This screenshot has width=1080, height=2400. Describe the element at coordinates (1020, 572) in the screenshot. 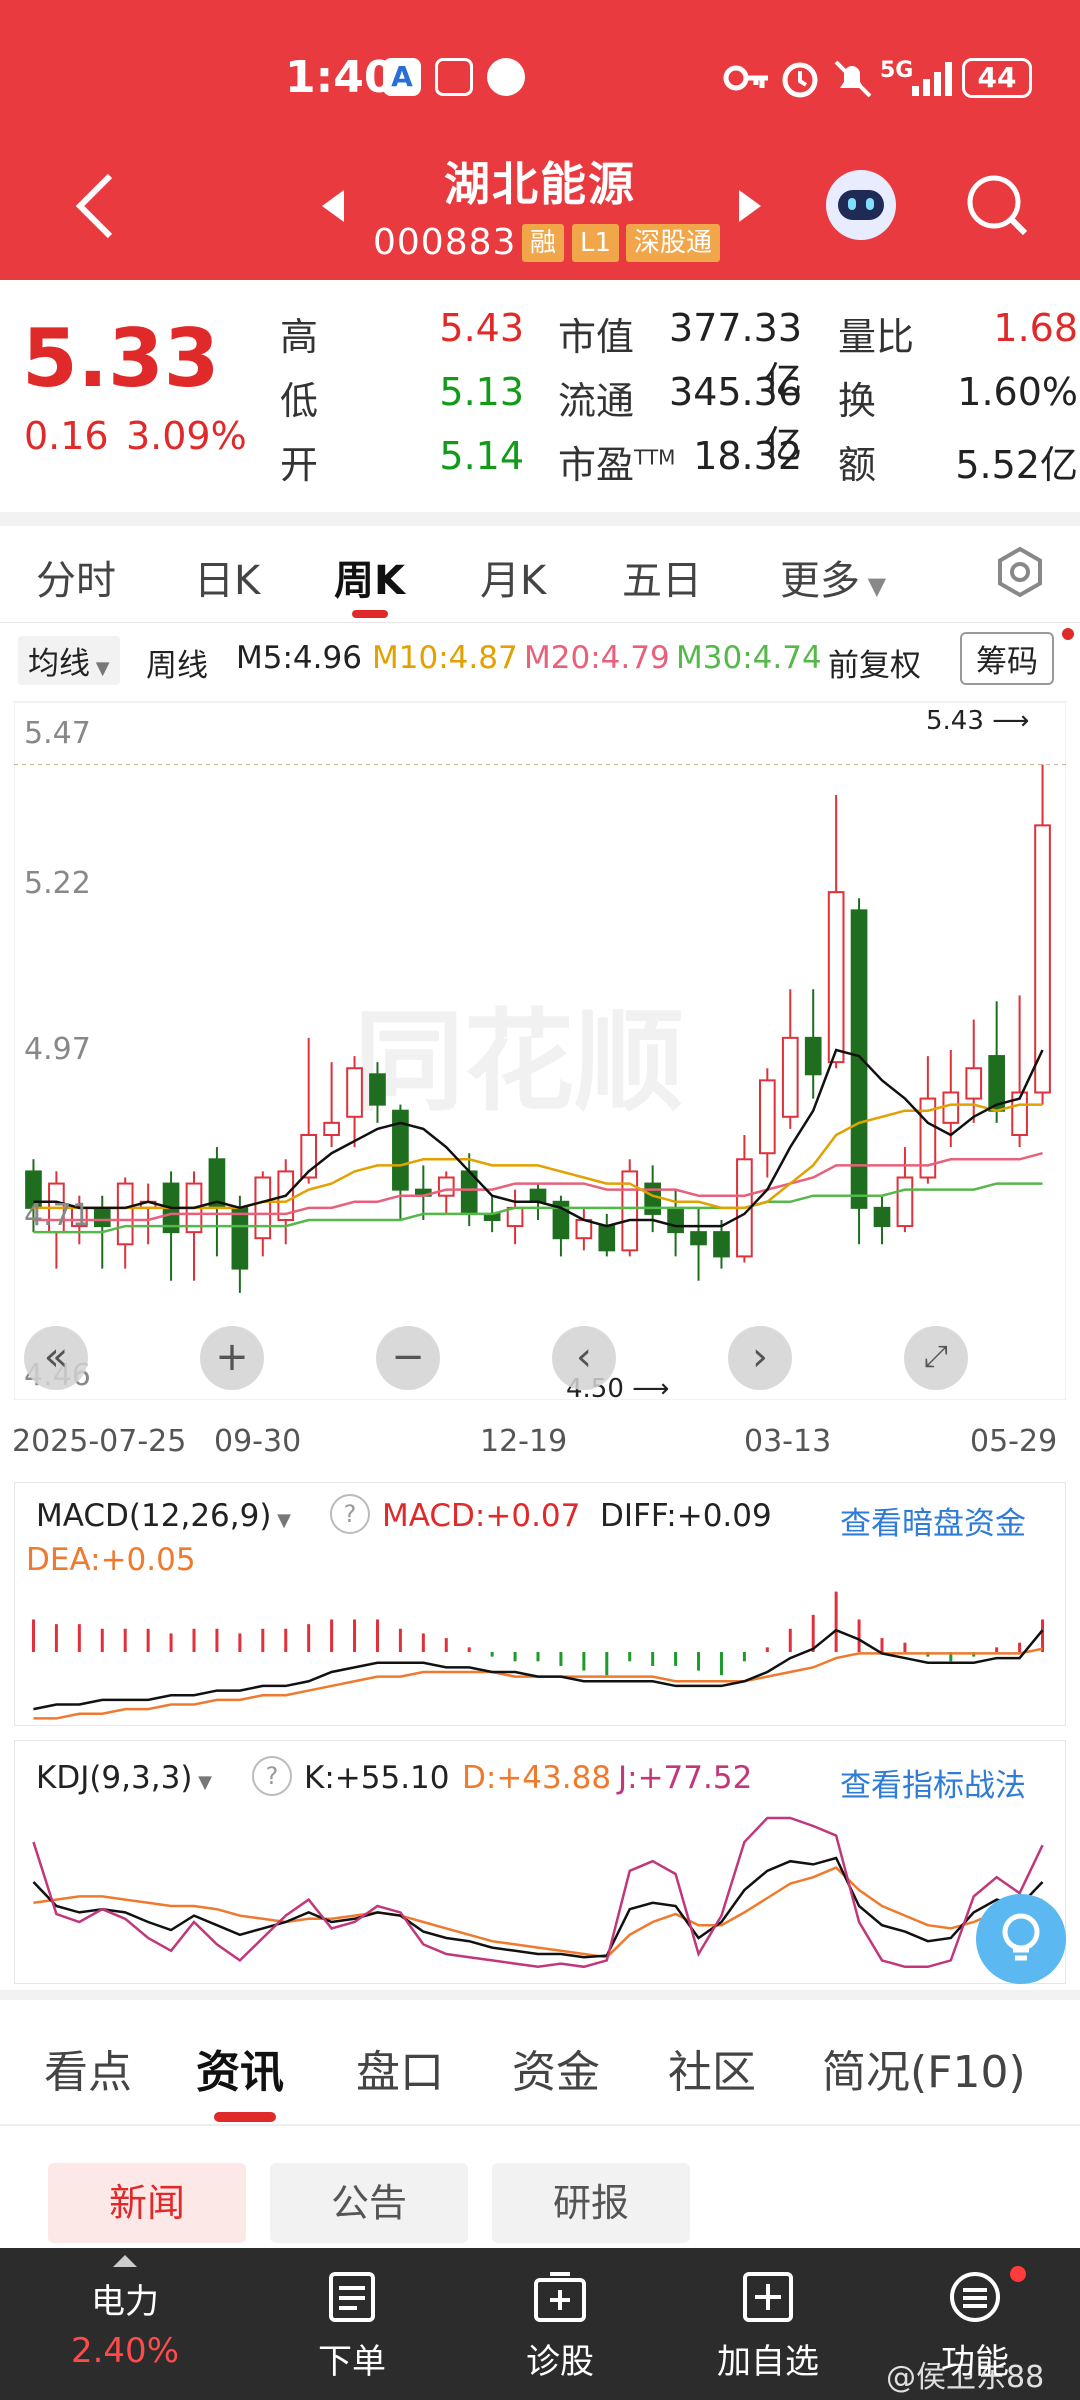

I see `chart-settings-icon` at that location.